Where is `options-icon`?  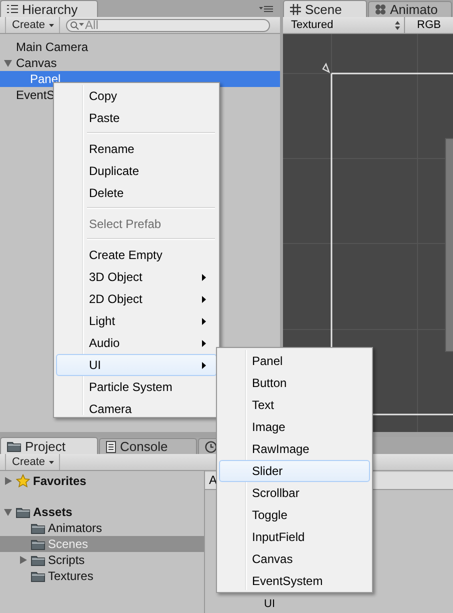 options-icon is located at coordinates (266, 9).